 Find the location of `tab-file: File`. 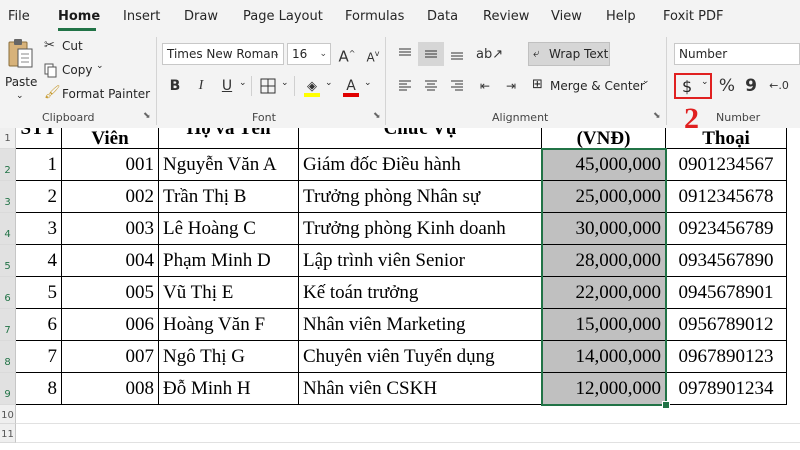

tab-file: File is located at coordinates (19, 16).